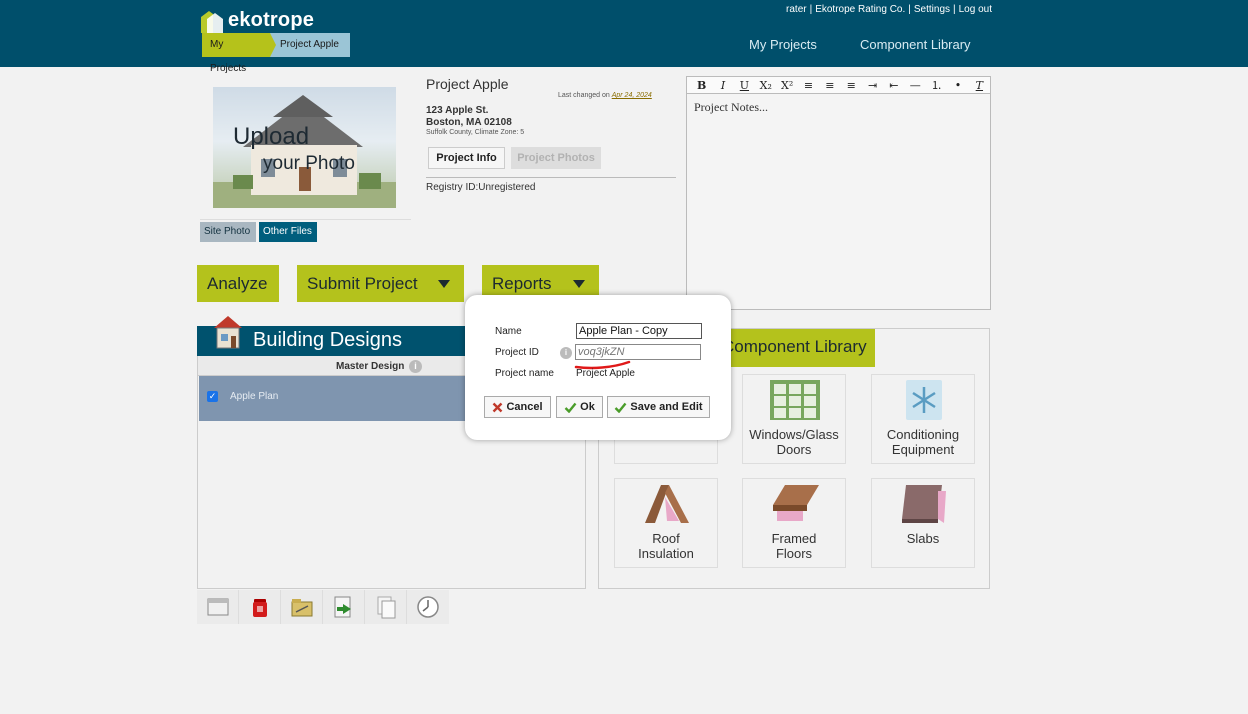  Describe the element at coordinates (228, 232) in the screenshot. I see `site-photo-button: Site Photo` at that location.